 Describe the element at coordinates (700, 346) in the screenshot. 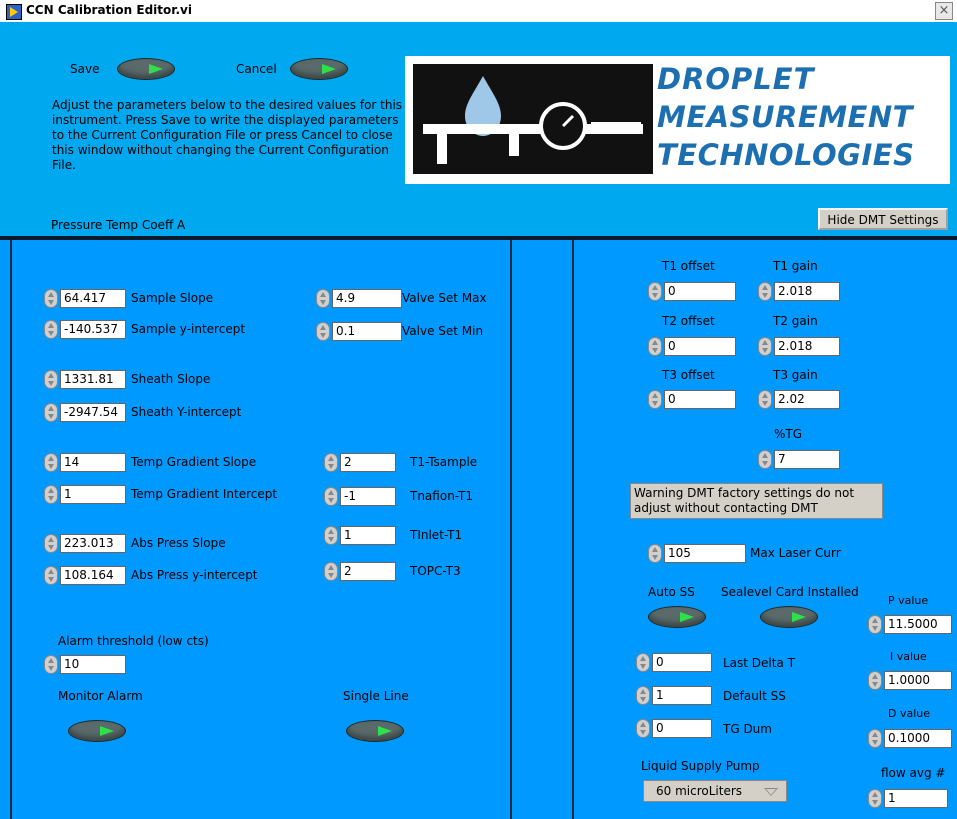

I see `t2-offset-input: 0` at that location.